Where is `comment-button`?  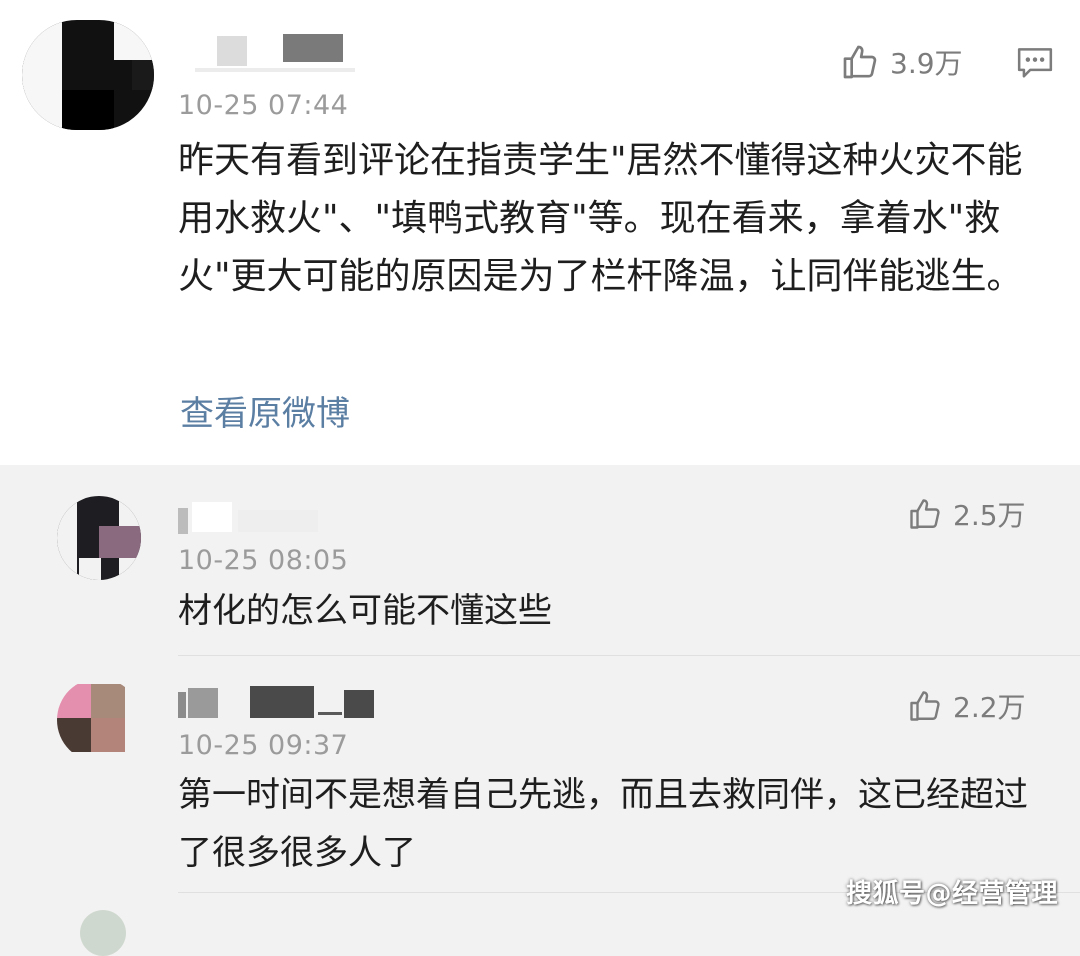 comment-button is located at coordinates (1035, 64).